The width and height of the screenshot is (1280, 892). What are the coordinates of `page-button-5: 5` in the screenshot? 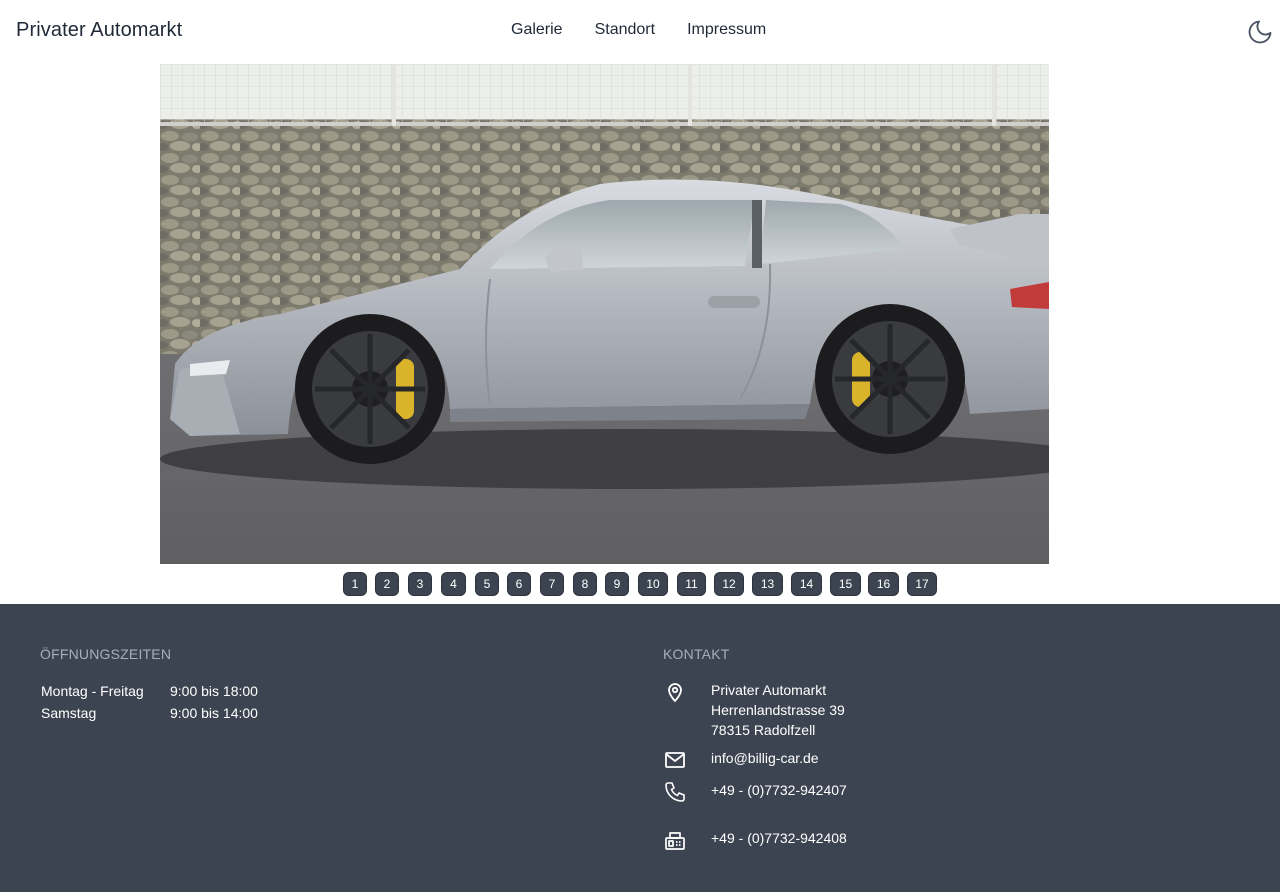 It's located at (487, 584).